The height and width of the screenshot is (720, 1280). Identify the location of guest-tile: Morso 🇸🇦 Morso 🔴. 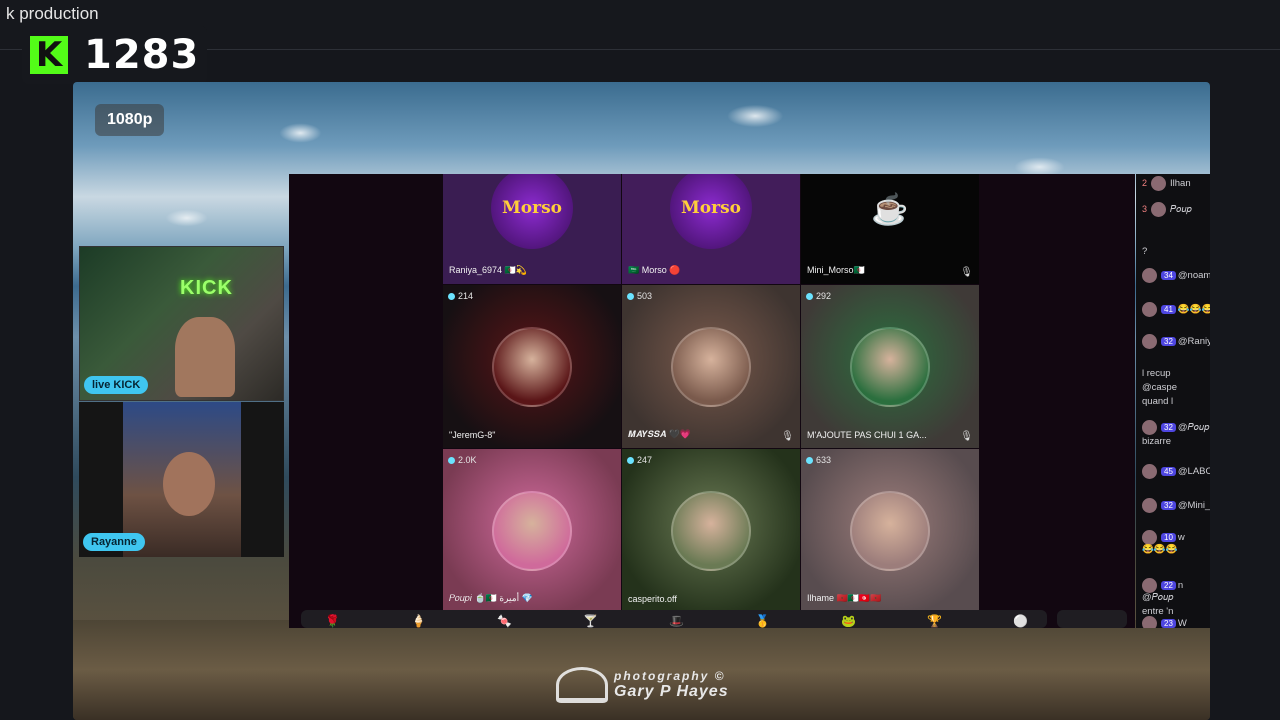
(711, 229).